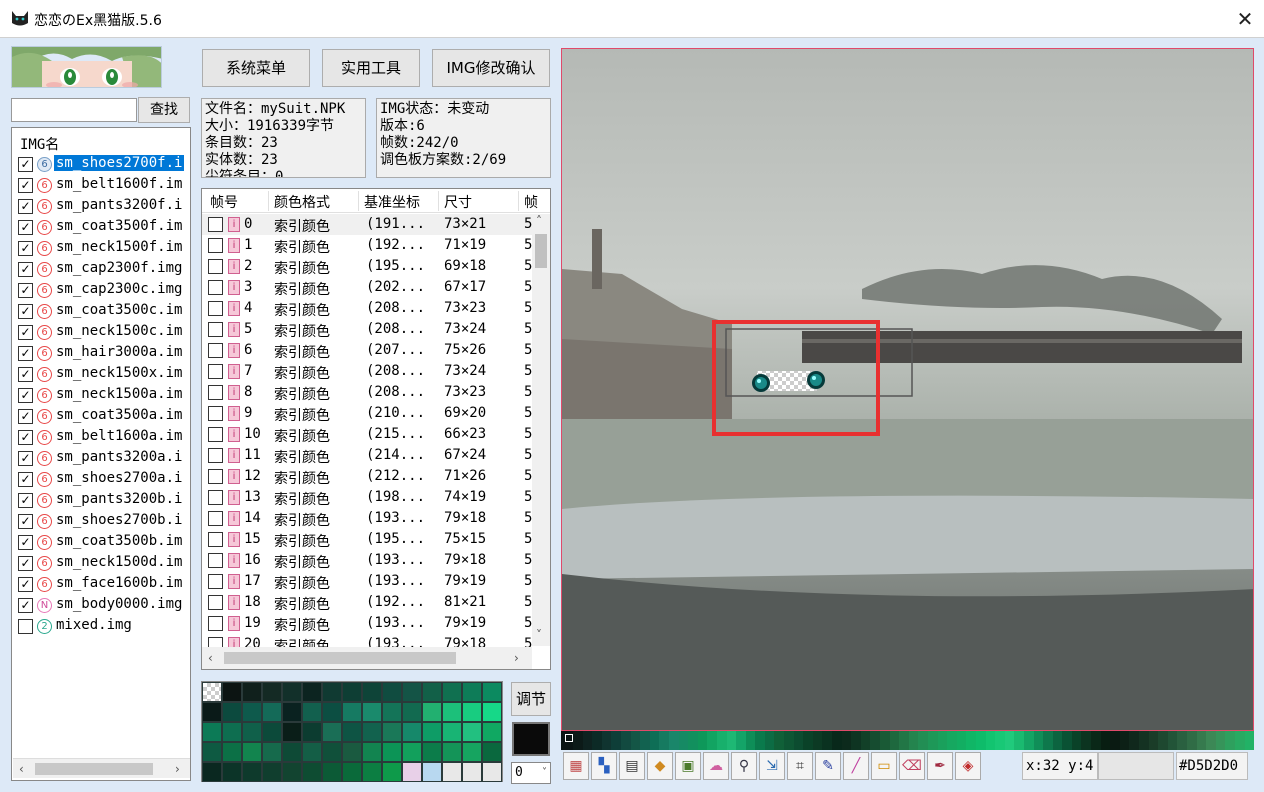  What do you see at coordinates (224, 202) in the screenshot?
I see `column-header-frame: 帧号` at bounding box center [224, 202].